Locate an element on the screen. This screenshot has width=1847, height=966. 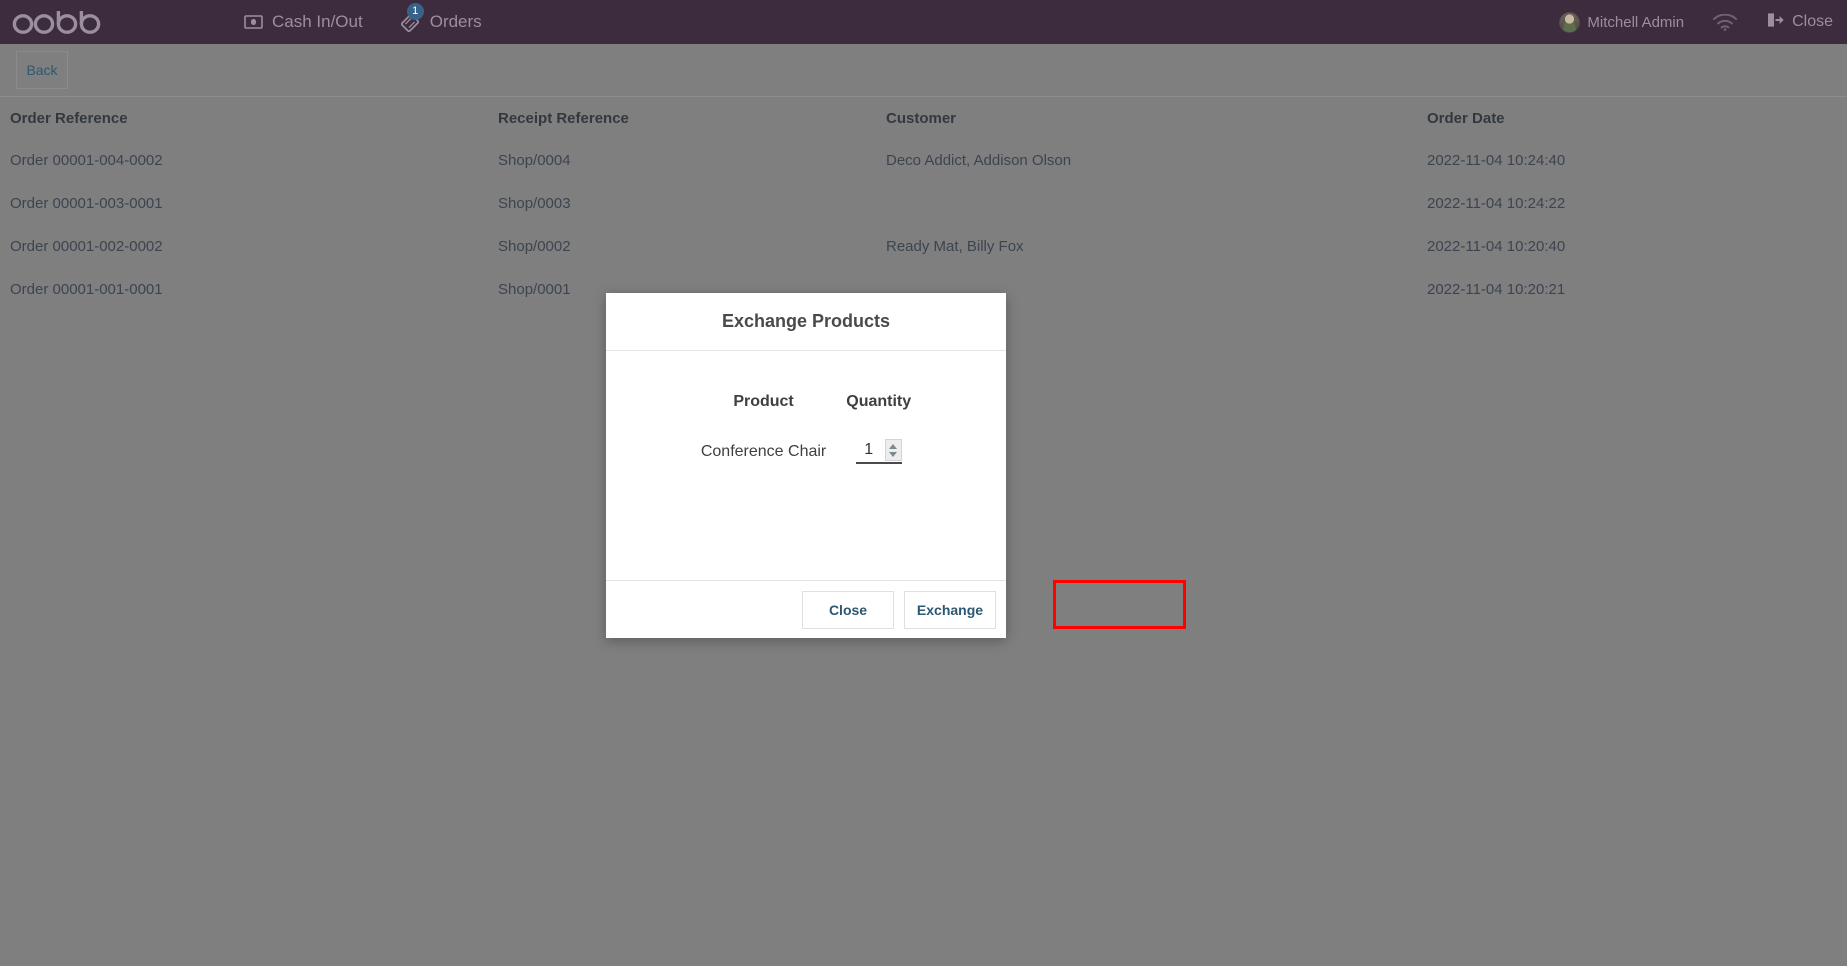
cell-order-date: 2022-11-04 10:24:40 is located at coordinates (1496, 160).